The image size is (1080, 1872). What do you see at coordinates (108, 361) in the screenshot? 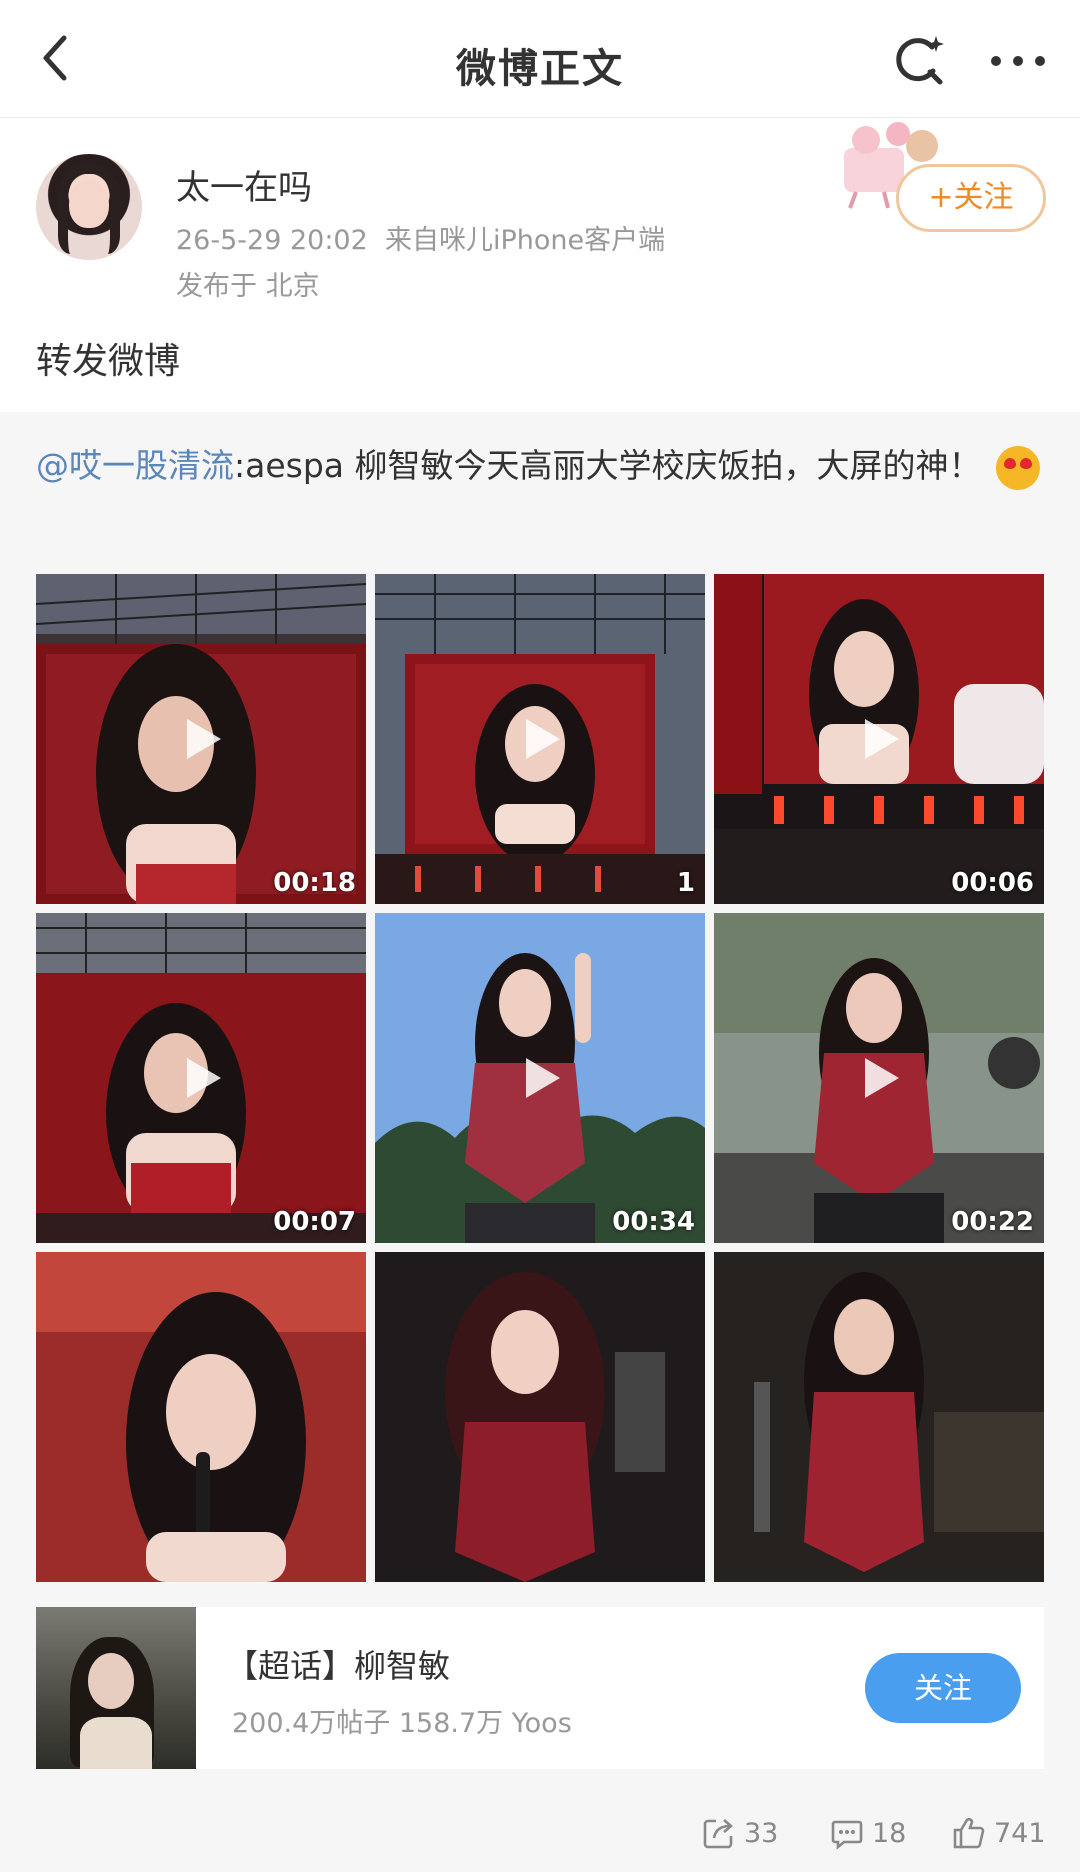
I see `post-text: 转发微博` at bounding box center [108, 361].